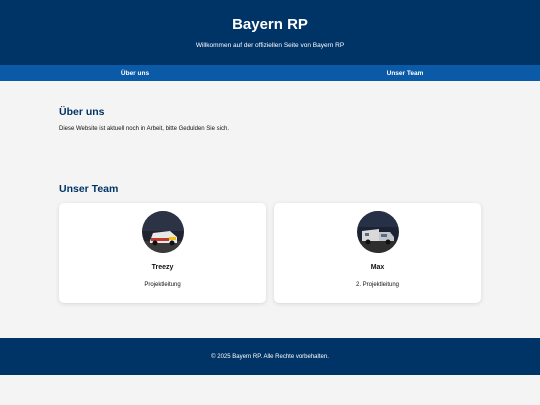  Describe the element at coordinates (135, 73) in the screenshot. I see `nav-link-about: Über uns` at that location.